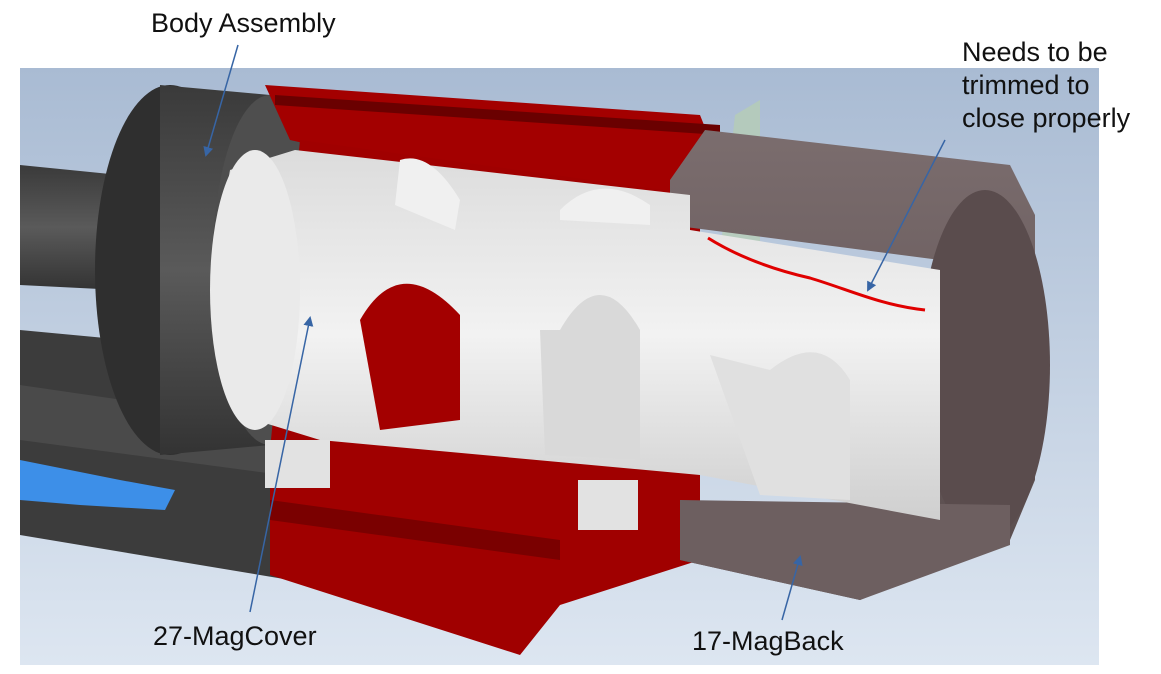 The width and height of the screenshot is (1161, 674). I want to click on needs-trim-label: Needs to be trimmed to close properly, so click(1046, 85).